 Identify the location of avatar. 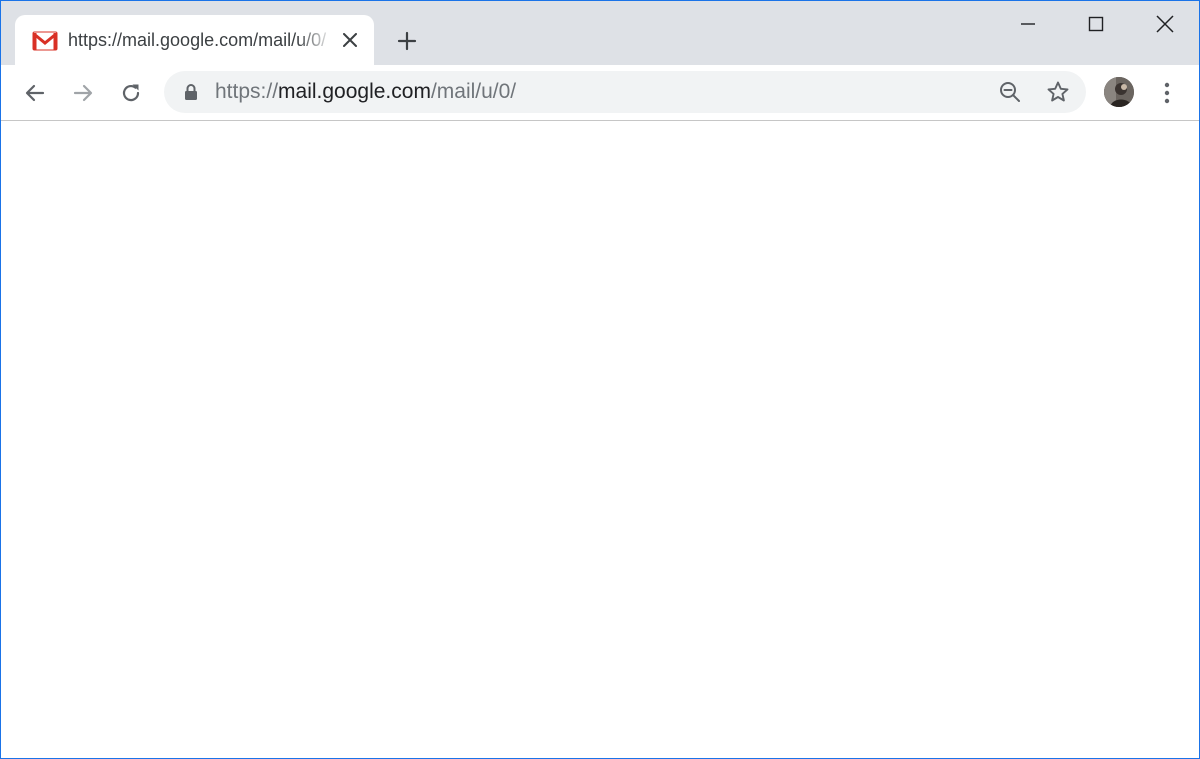
(1119, 92).